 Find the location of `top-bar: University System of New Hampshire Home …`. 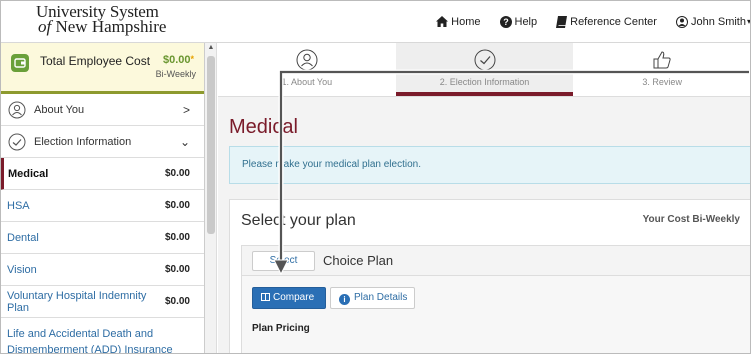

top-bar: University System of New Hampshire Home … is located at coordinates (375, 21).